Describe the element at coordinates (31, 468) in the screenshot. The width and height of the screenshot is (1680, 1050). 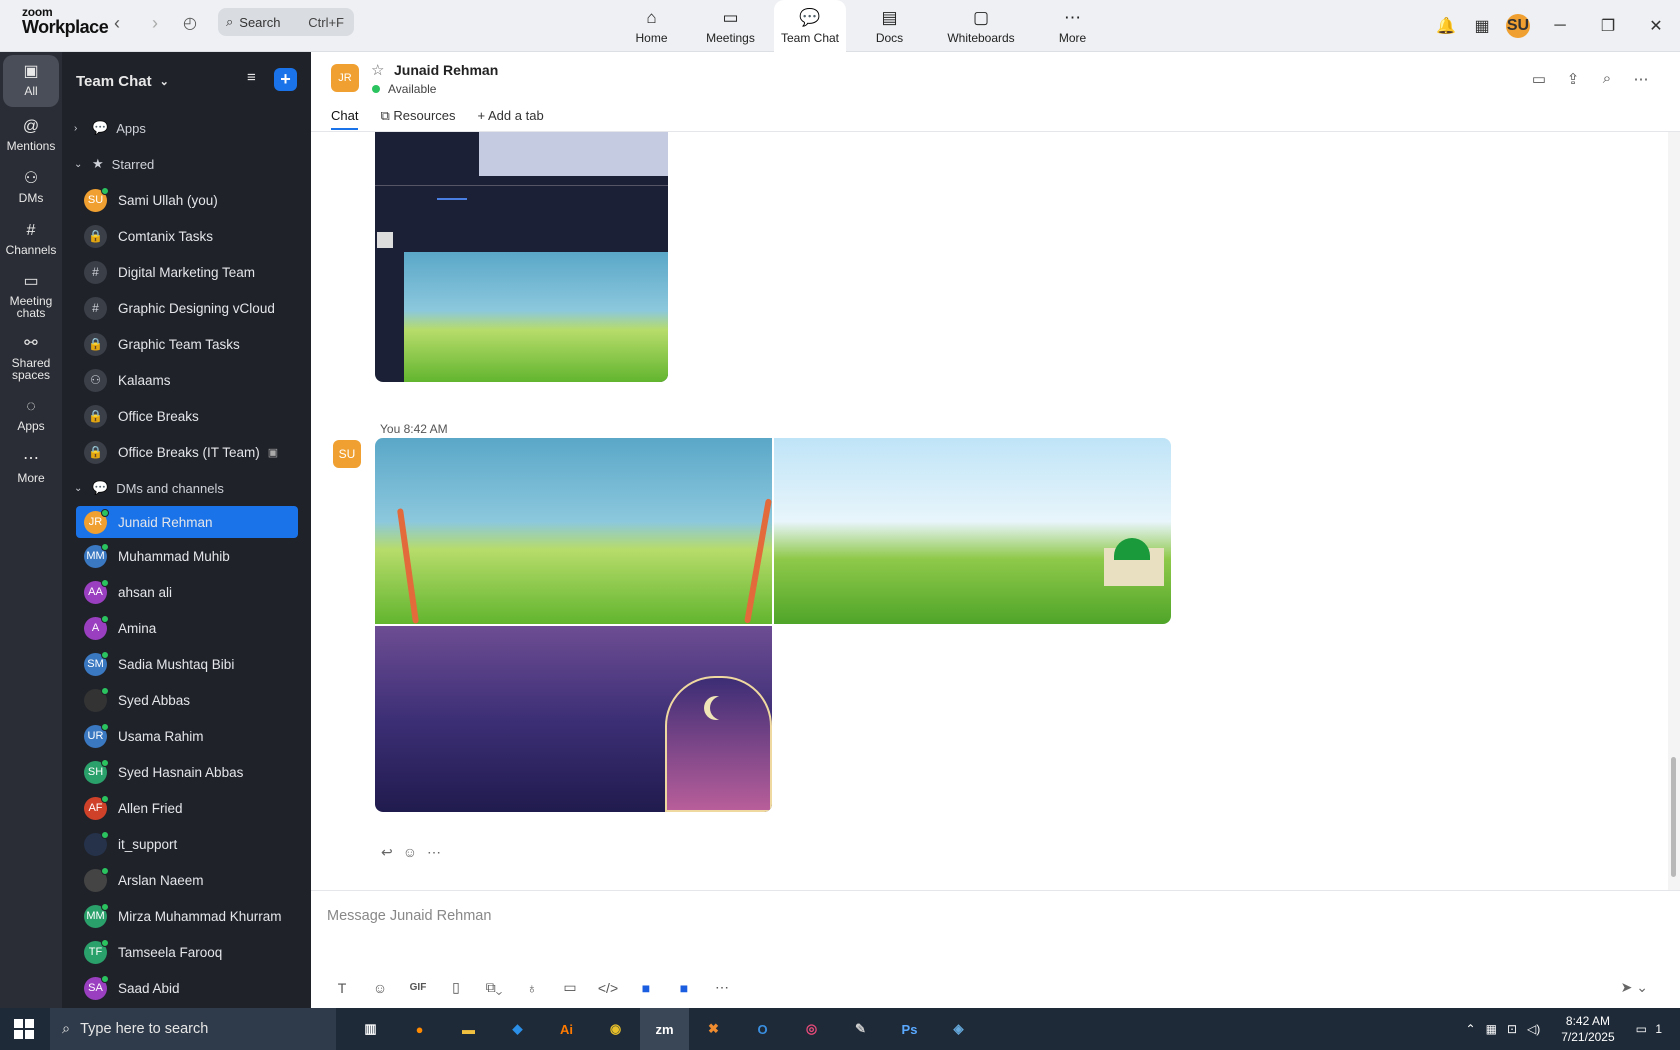
I see `rail-more: ⋯ More` at that location.